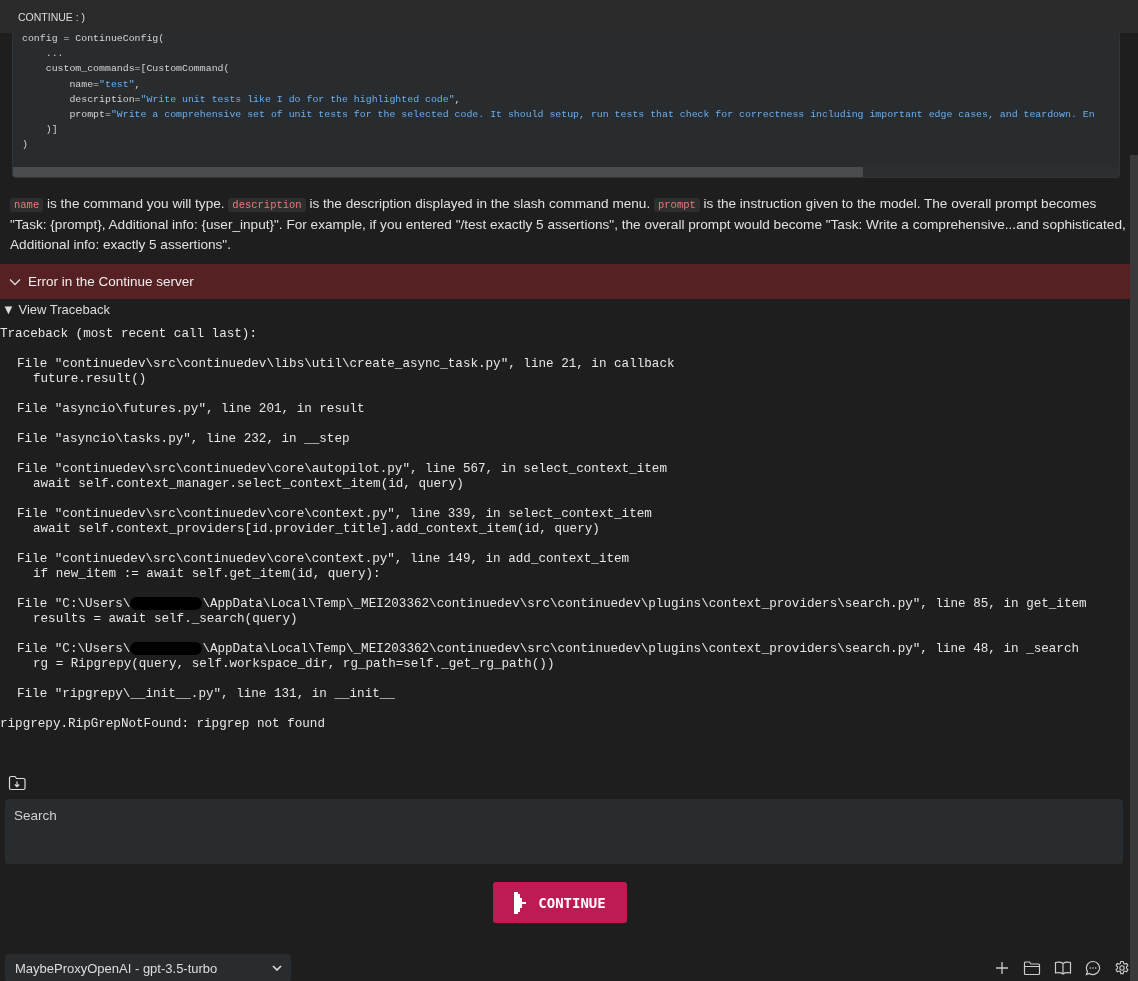 The height and width of the screenshot is (981, 1138). What do you see at coordinates (163, 724) in the screenshot?
I see `error-message: ripgrepy.RipGrepNotFound: ripgrep not found` at bounding box center [163, 724].